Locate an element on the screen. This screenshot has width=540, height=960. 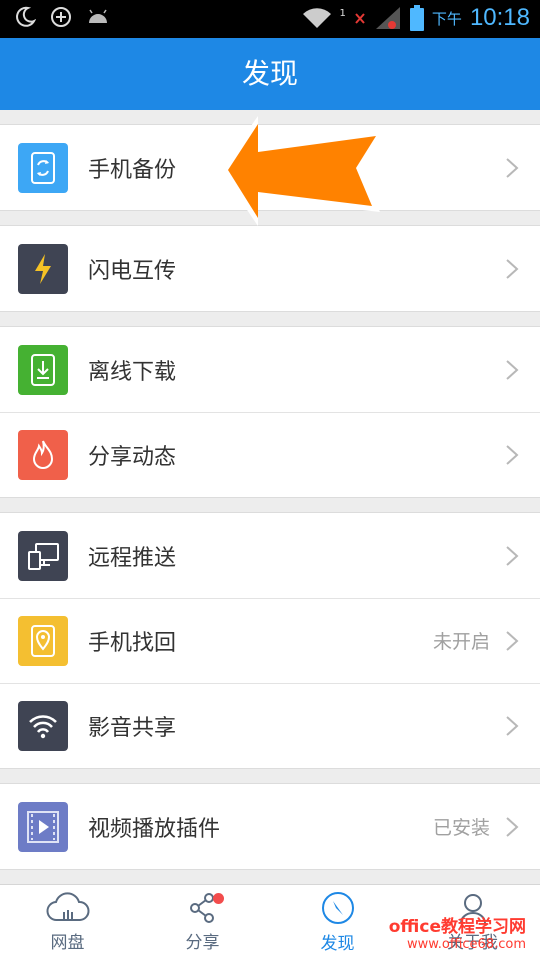
notif-count: 1 is located at coordinates (342, 13).